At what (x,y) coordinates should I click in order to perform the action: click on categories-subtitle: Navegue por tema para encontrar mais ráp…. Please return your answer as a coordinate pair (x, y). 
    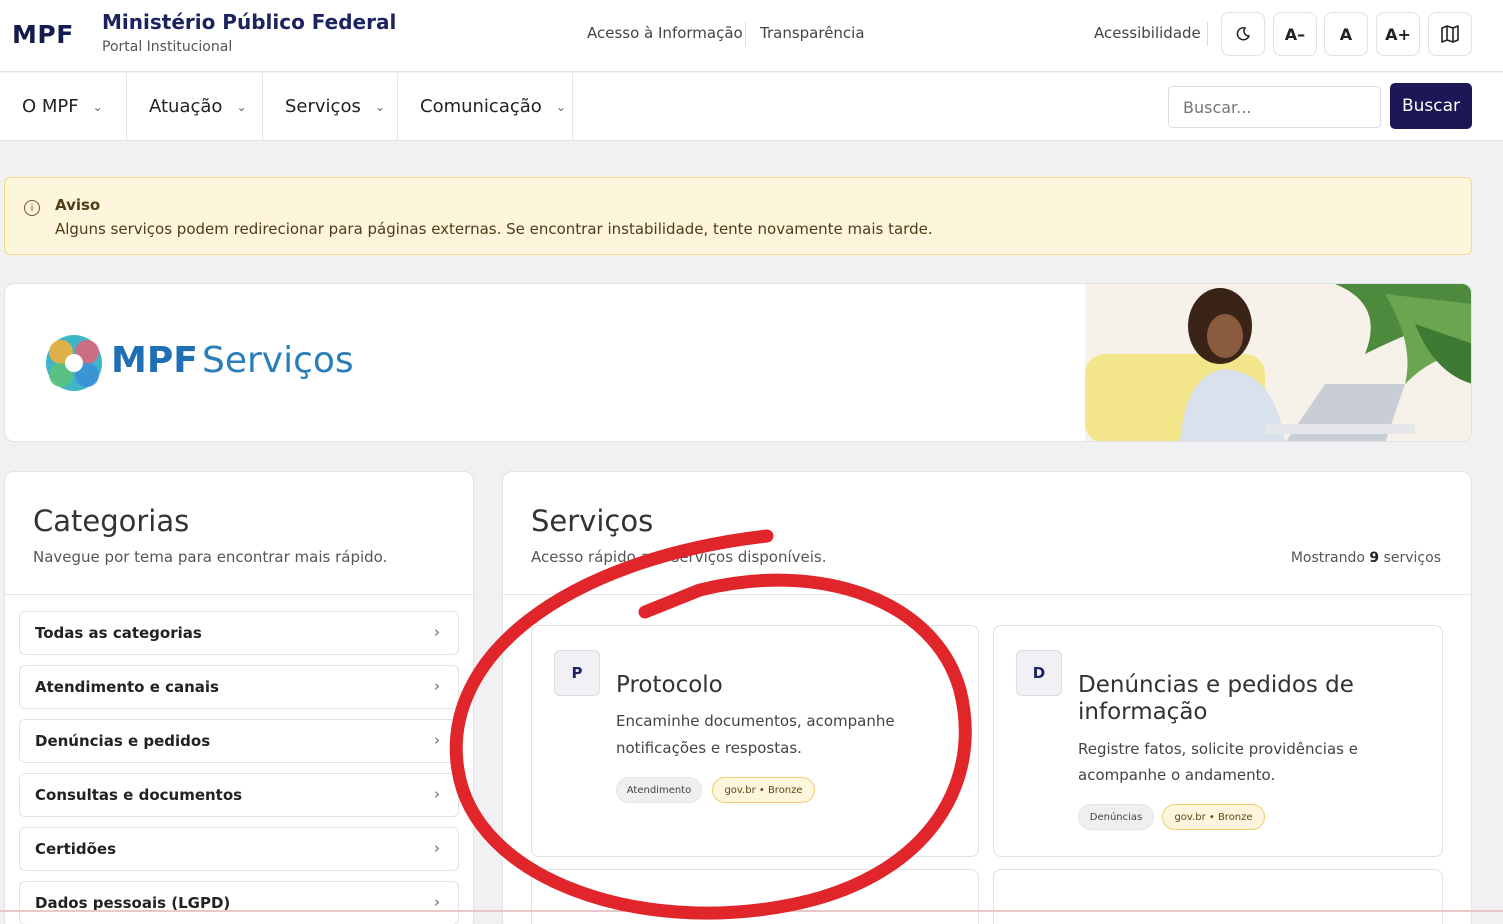
    Looking at the image, I should click on (210, 557).